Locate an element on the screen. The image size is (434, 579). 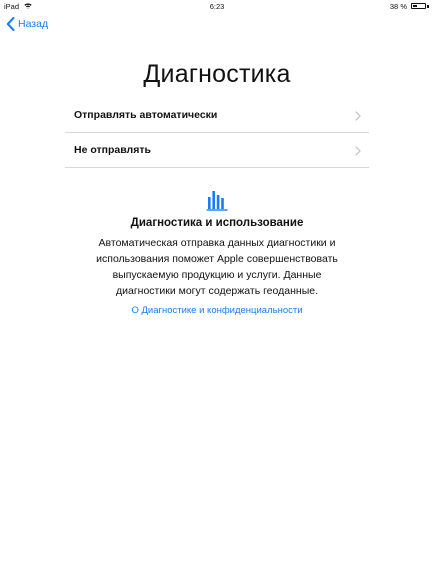
bar-chart-icon is located at coordinates (217, 201).